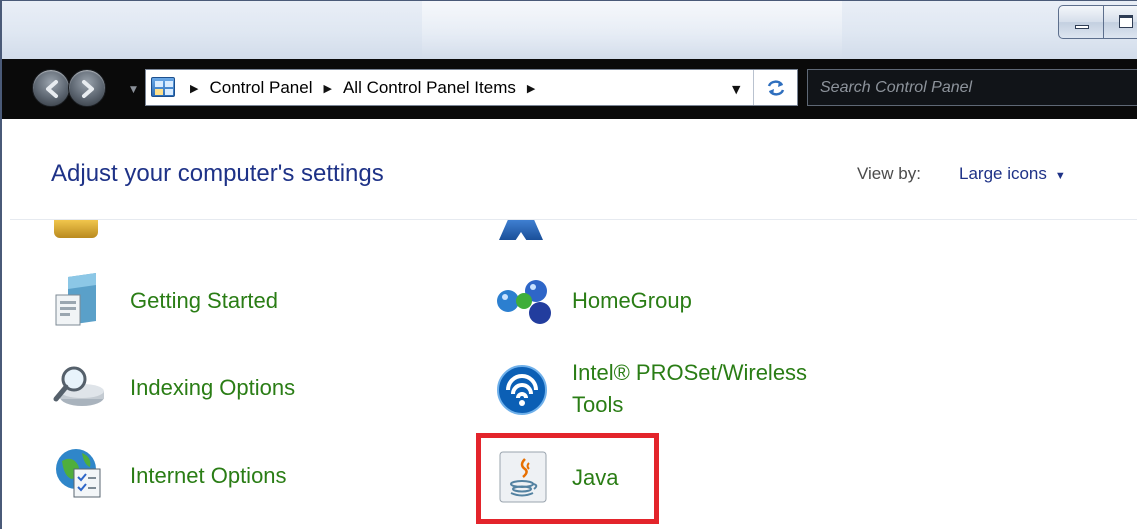  I want to click on refresh-button, so click(775, 87).